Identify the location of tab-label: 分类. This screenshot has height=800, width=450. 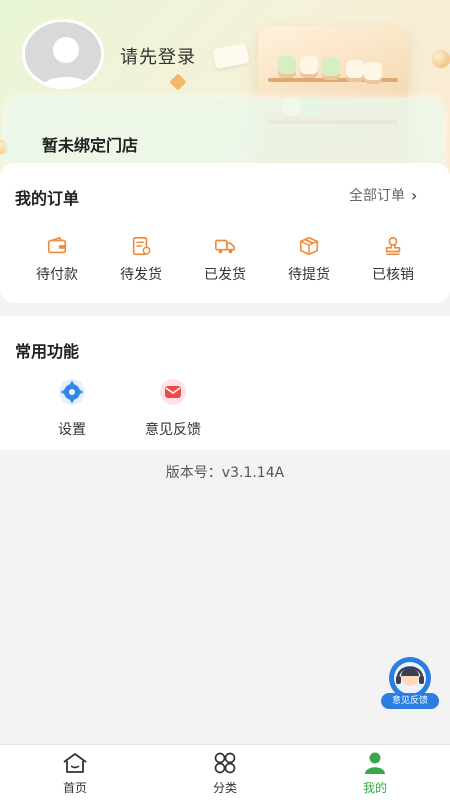
(224, 788).